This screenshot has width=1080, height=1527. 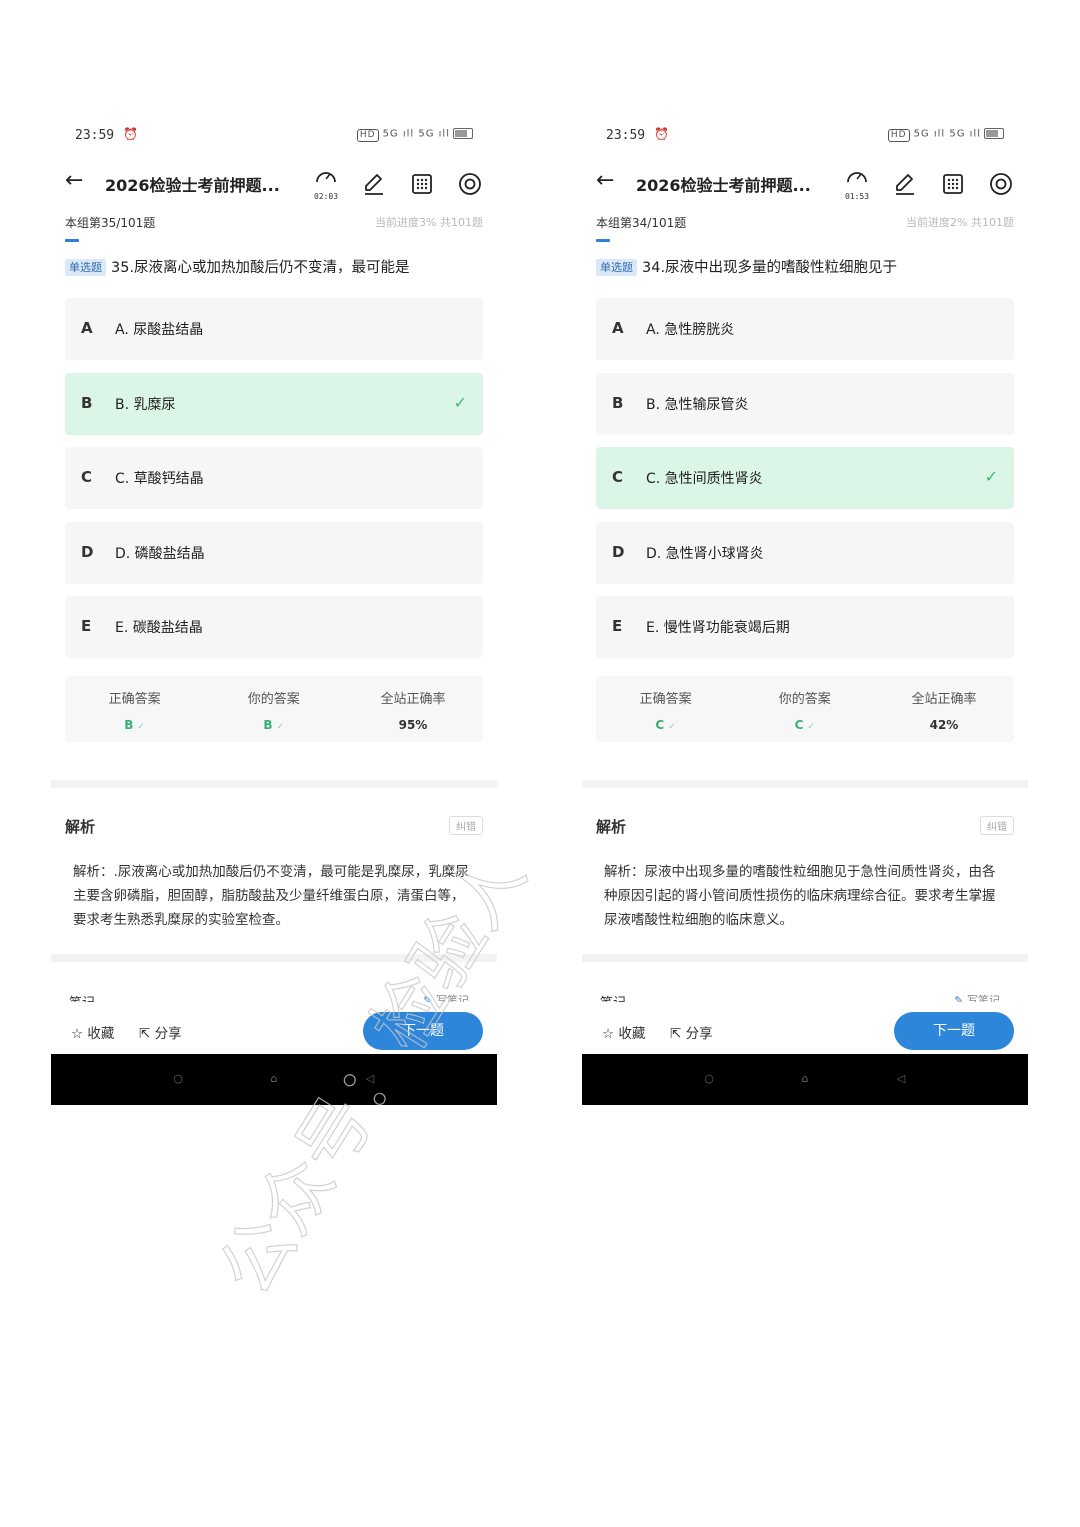 I want to click on star-icon: ☆, so click(x=608, y=1034).